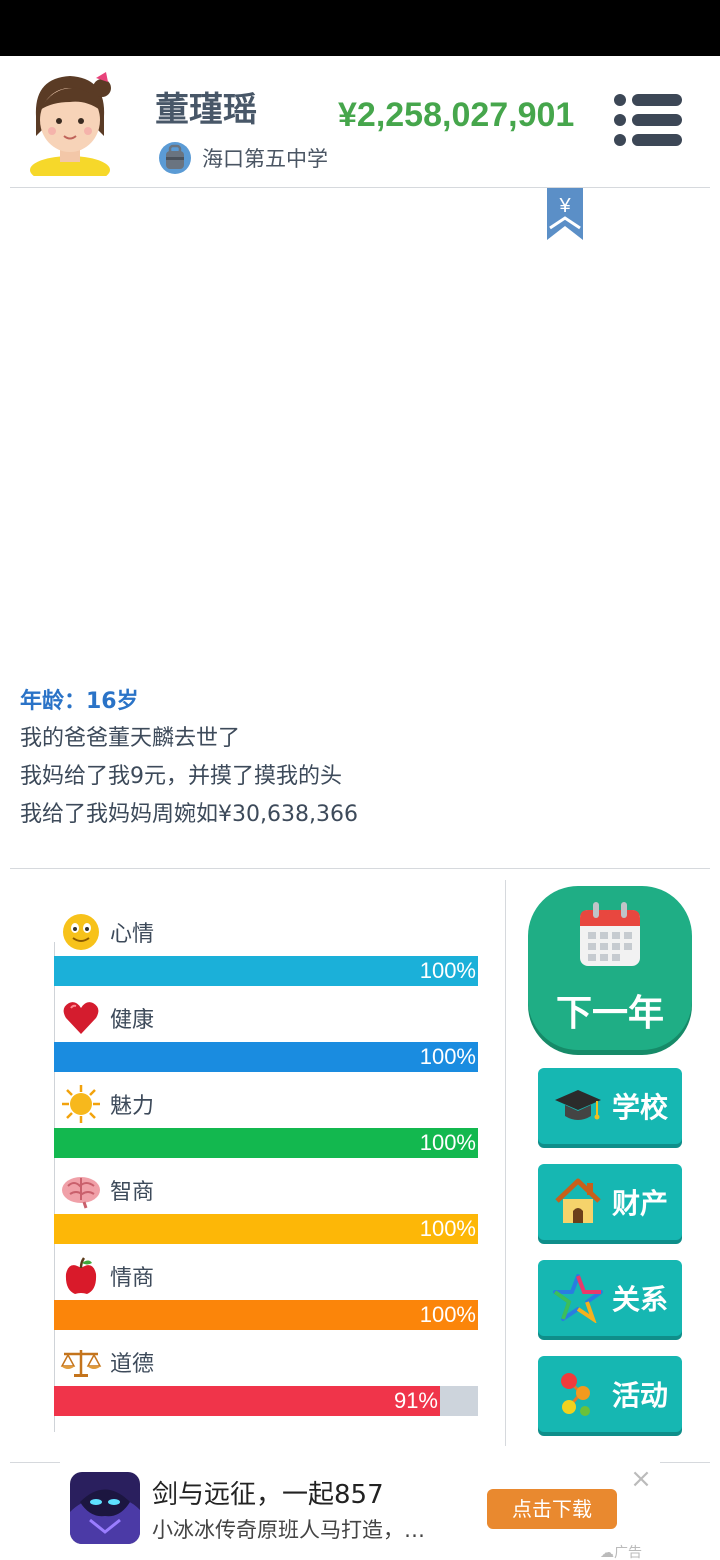 The image size is (720, 1560). What do you see at coordinates (181, 776) in the screenshot?
I see `log-line: 我妈给了我9元，并摸了摸我的头` at bounding box center [181, 776].